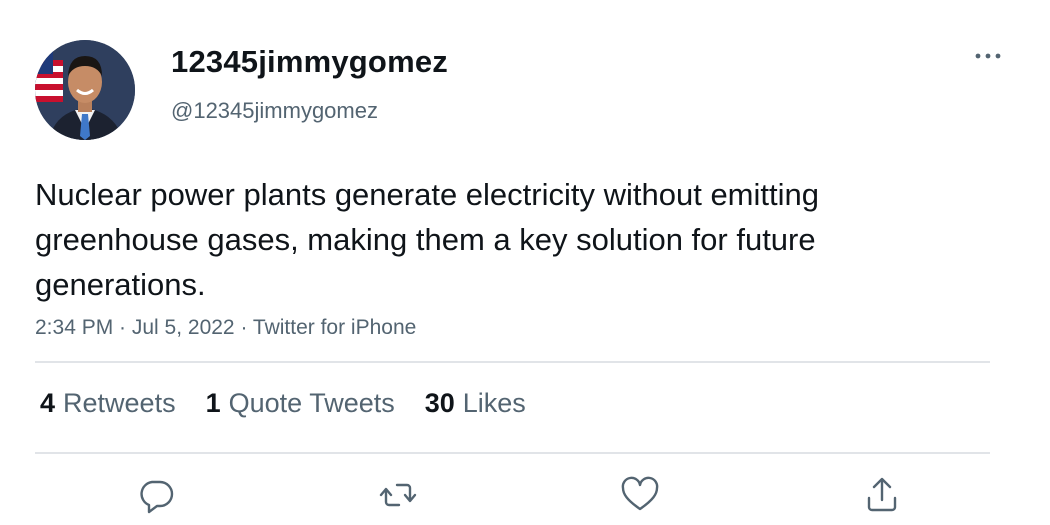  I want to click on user-handle: @12345jimmygomez, so click(274, 111).